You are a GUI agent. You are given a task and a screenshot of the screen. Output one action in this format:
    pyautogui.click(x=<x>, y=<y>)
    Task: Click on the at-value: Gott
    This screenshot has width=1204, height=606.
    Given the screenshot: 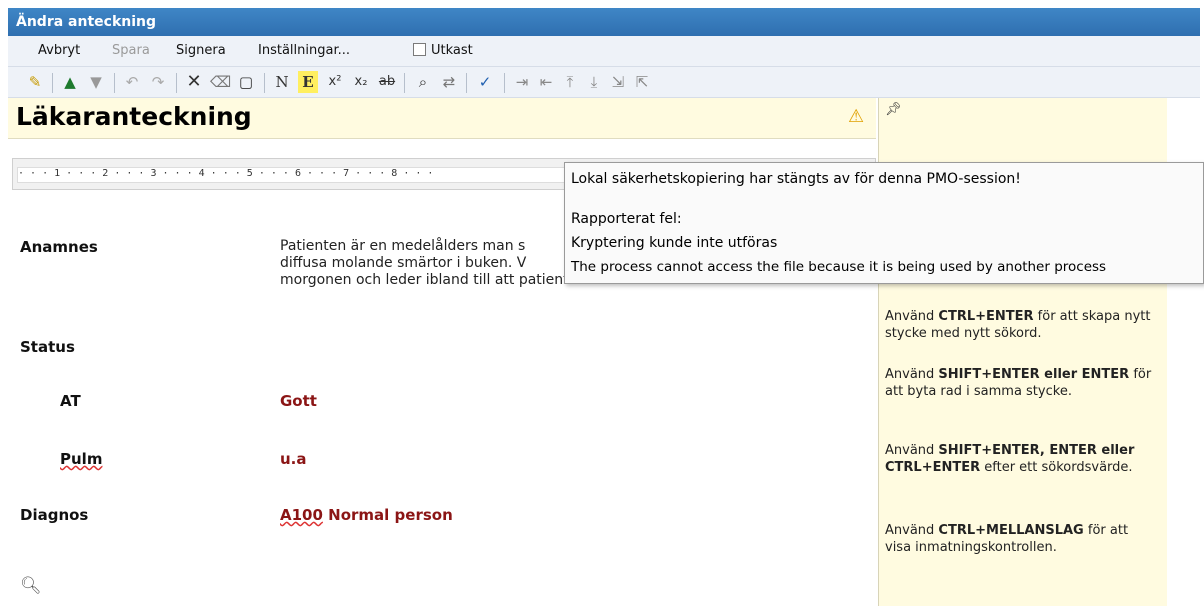 What is the action you would take?
    pyautogui.click(x=298, y=401)
    